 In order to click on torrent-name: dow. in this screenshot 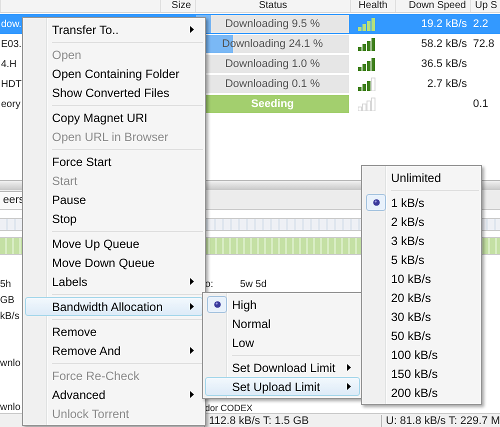, I will do `click(11, 24)`.